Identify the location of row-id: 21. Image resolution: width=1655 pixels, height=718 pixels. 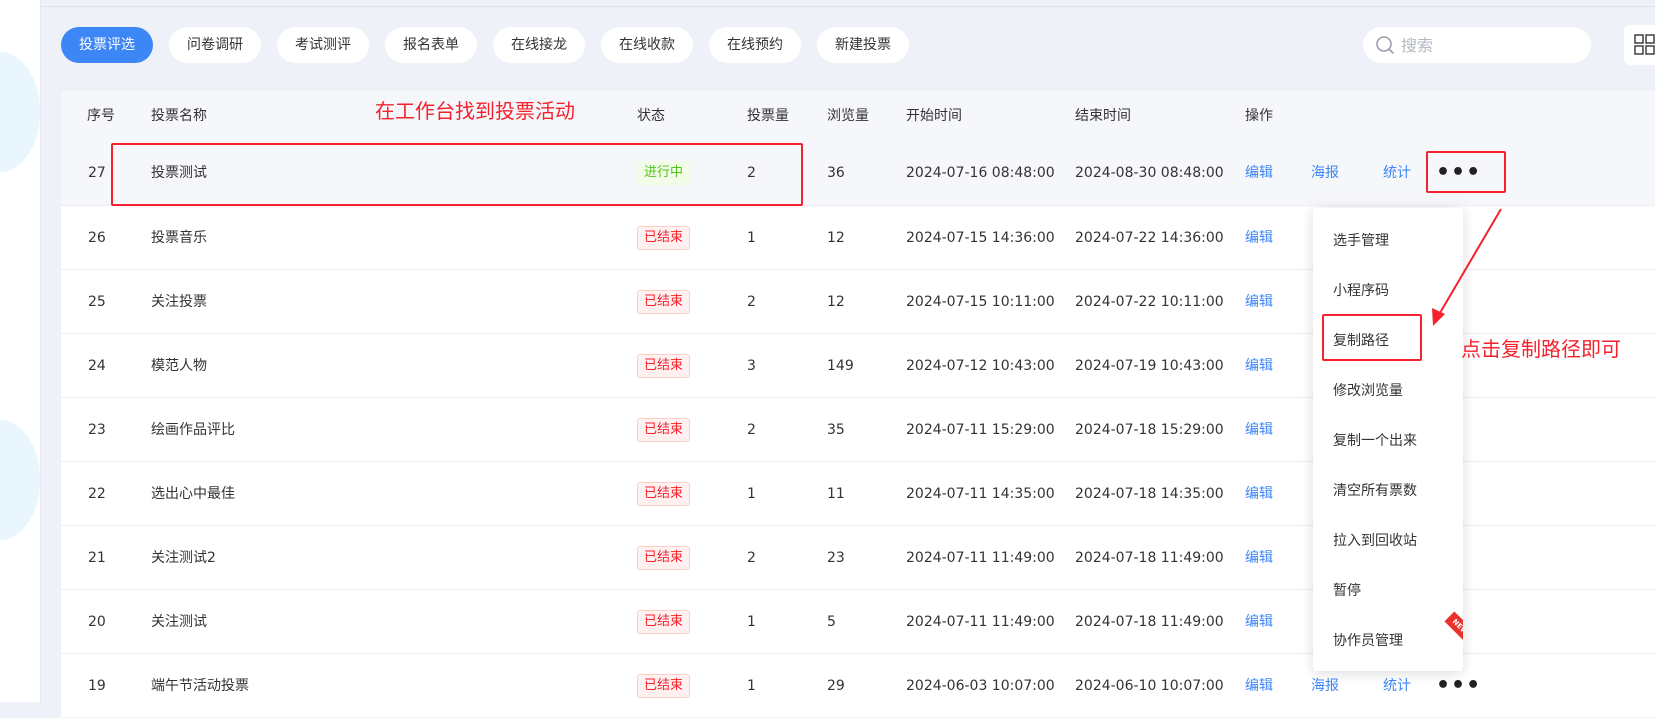
(97, 558).